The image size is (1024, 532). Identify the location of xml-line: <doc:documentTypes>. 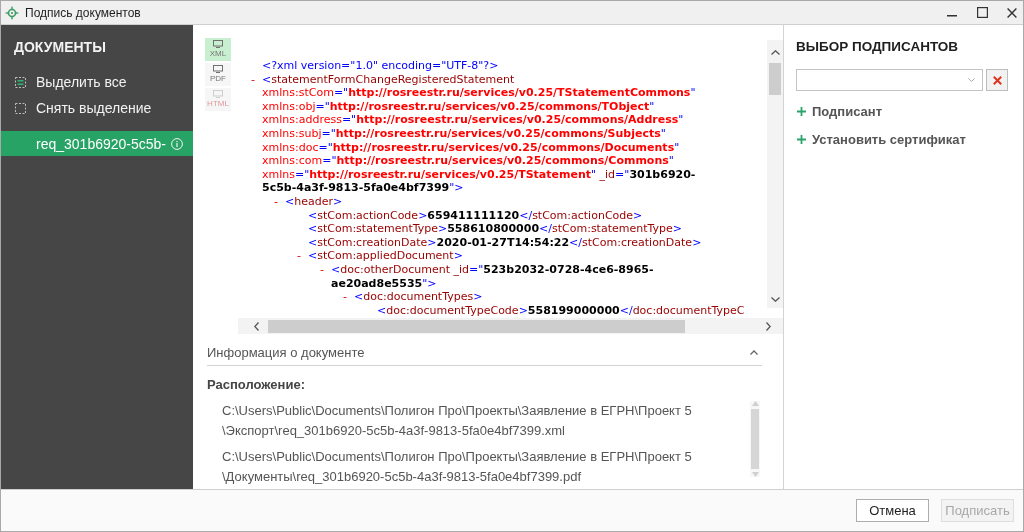
(418, 297).